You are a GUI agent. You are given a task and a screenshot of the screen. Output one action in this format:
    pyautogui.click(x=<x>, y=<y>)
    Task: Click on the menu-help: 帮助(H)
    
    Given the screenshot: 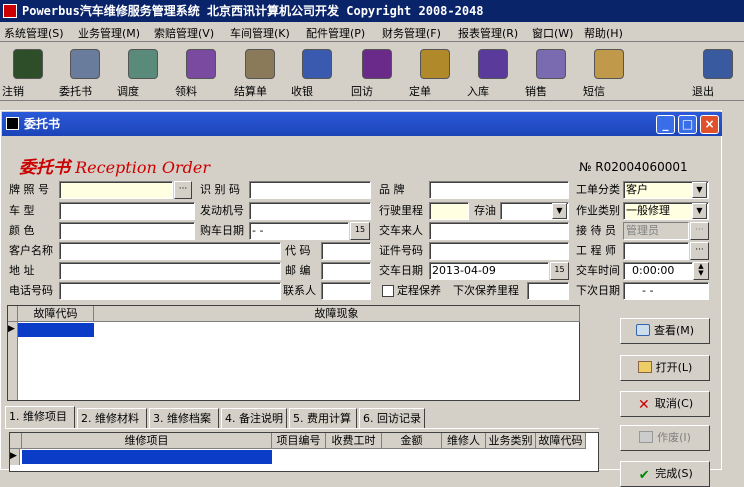 What is the action you would take?
    pyautogui.click(x=603, y=33)
    